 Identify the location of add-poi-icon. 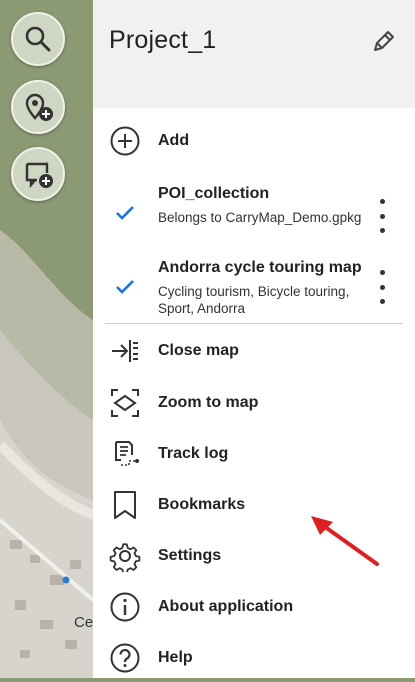
(38, 107).